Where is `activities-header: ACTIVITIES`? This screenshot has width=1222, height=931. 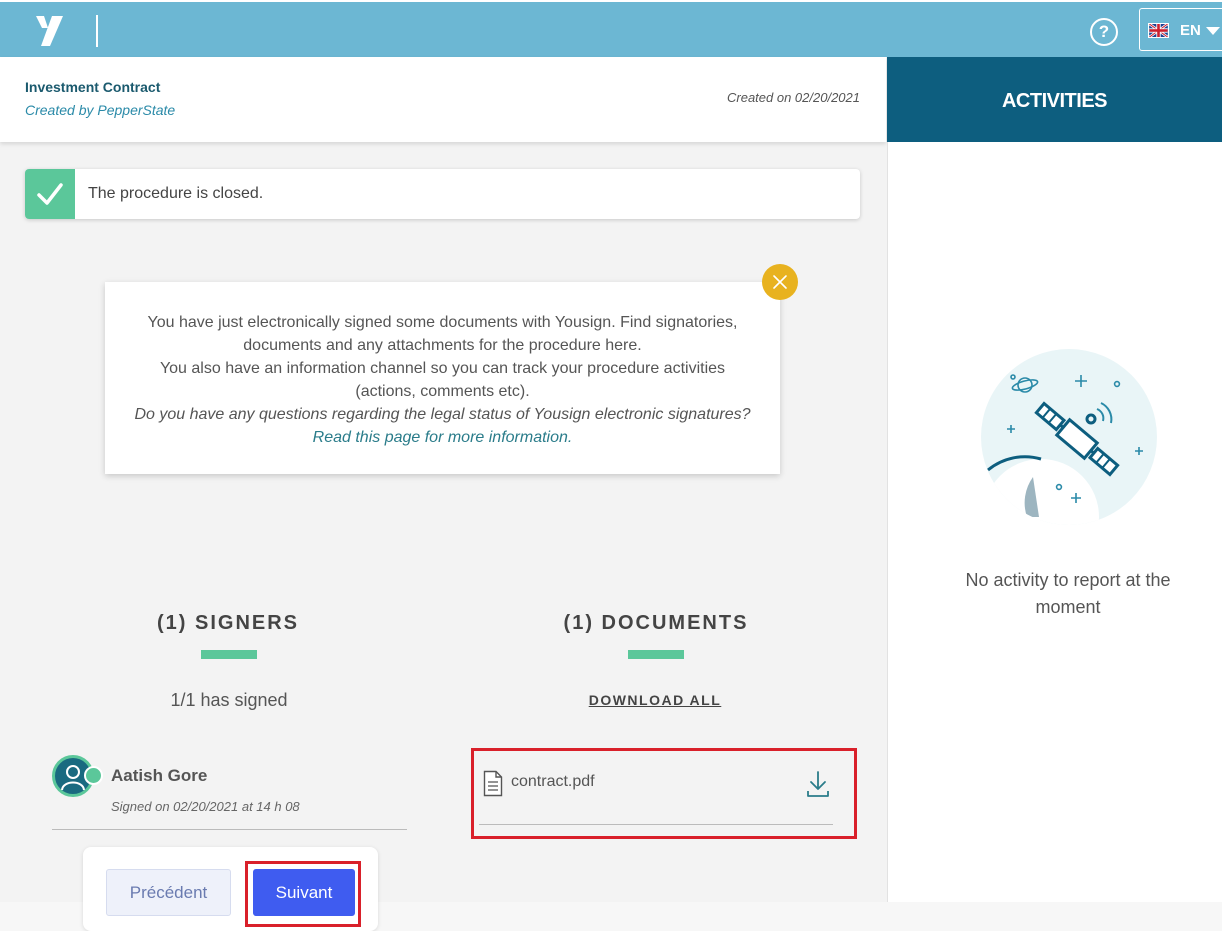
activities-header: ACTIVITIES is located at coordinates (1054, 99).